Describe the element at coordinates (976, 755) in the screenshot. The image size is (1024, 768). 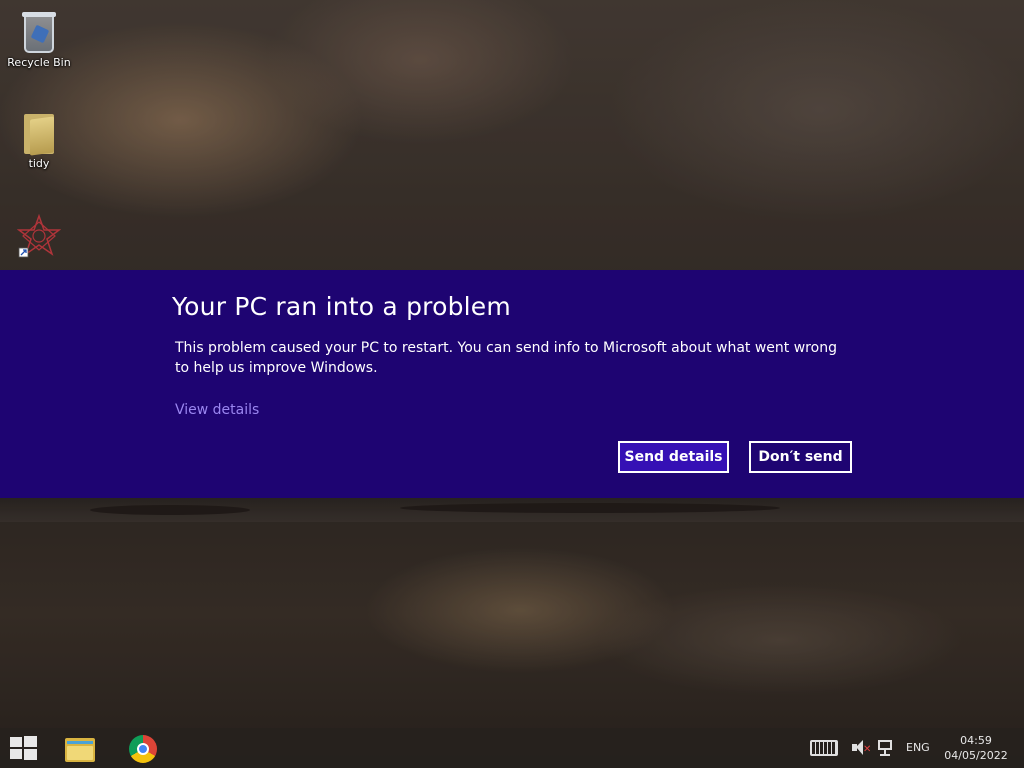
I see `clock-date: 04/05/2022` at that location.